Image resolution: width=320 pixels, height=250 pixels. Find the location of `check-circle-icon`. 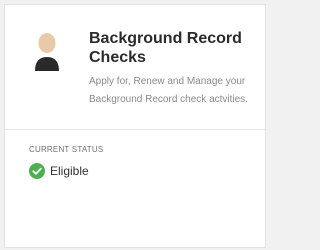

check-circle-icon is located at coordinates (37, 171).